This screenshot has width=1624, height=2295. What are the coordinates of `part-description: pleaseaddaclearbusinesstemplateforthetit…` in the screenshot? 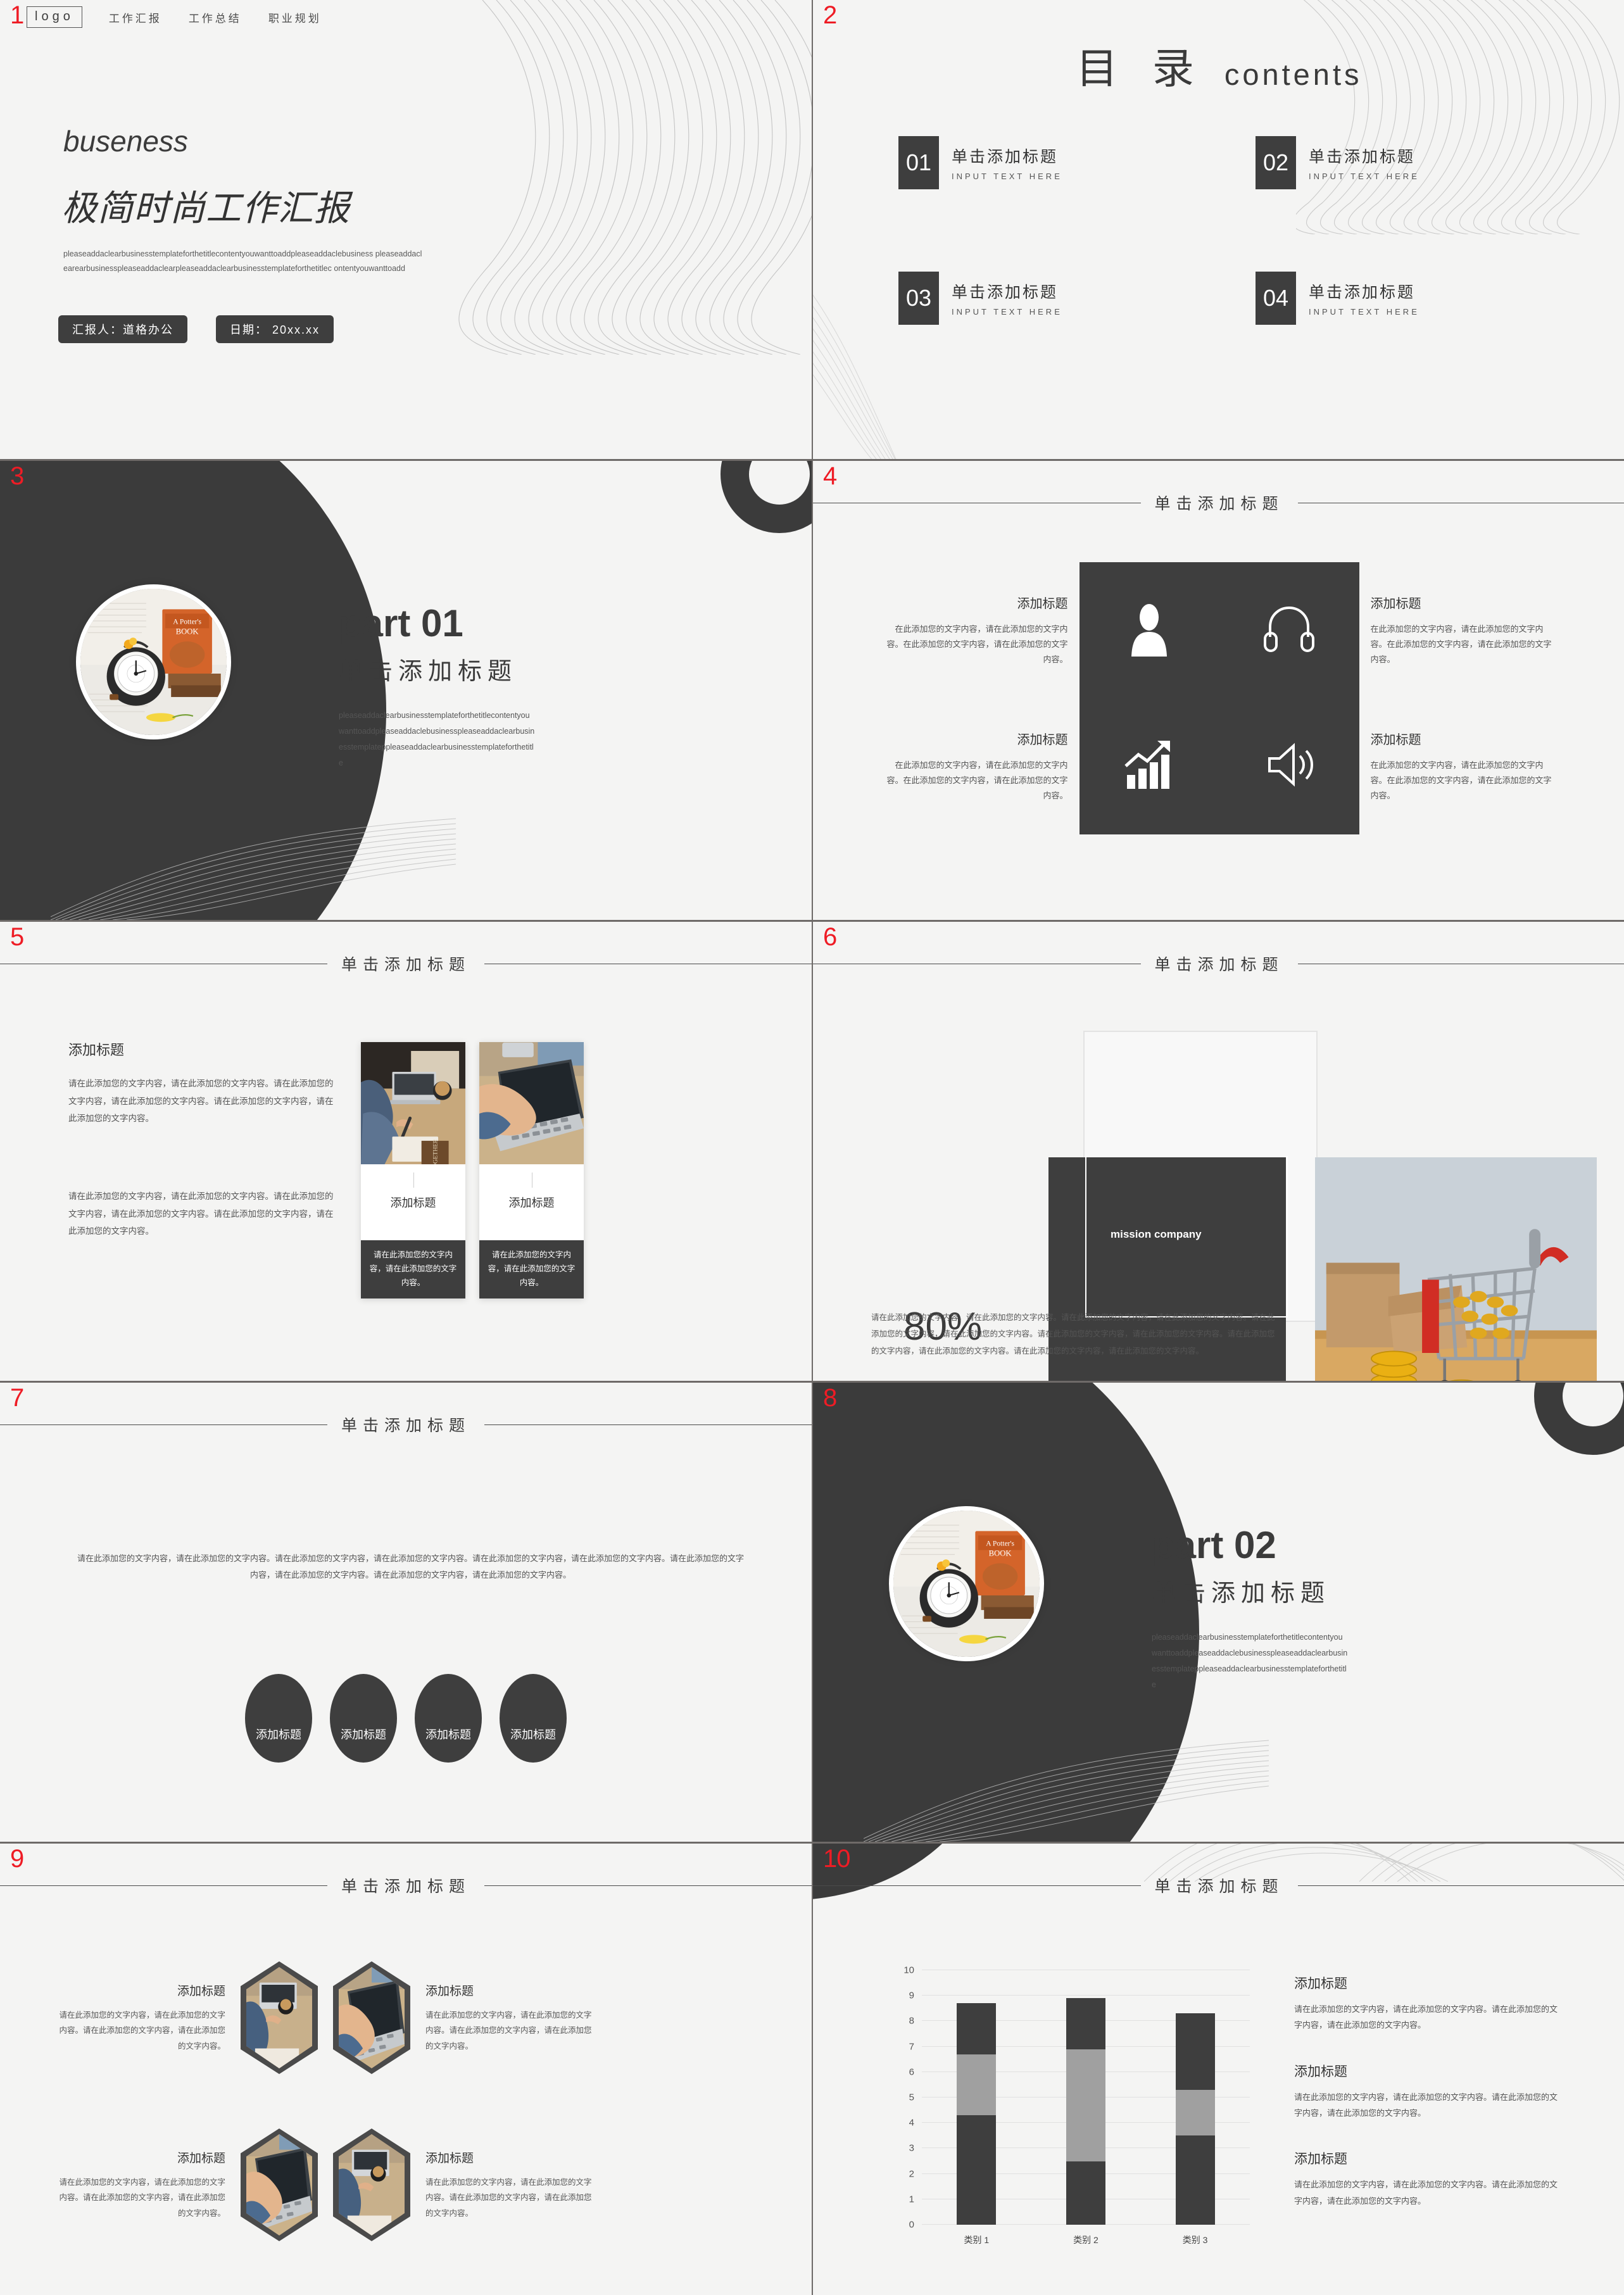 It's located at (437, 739).